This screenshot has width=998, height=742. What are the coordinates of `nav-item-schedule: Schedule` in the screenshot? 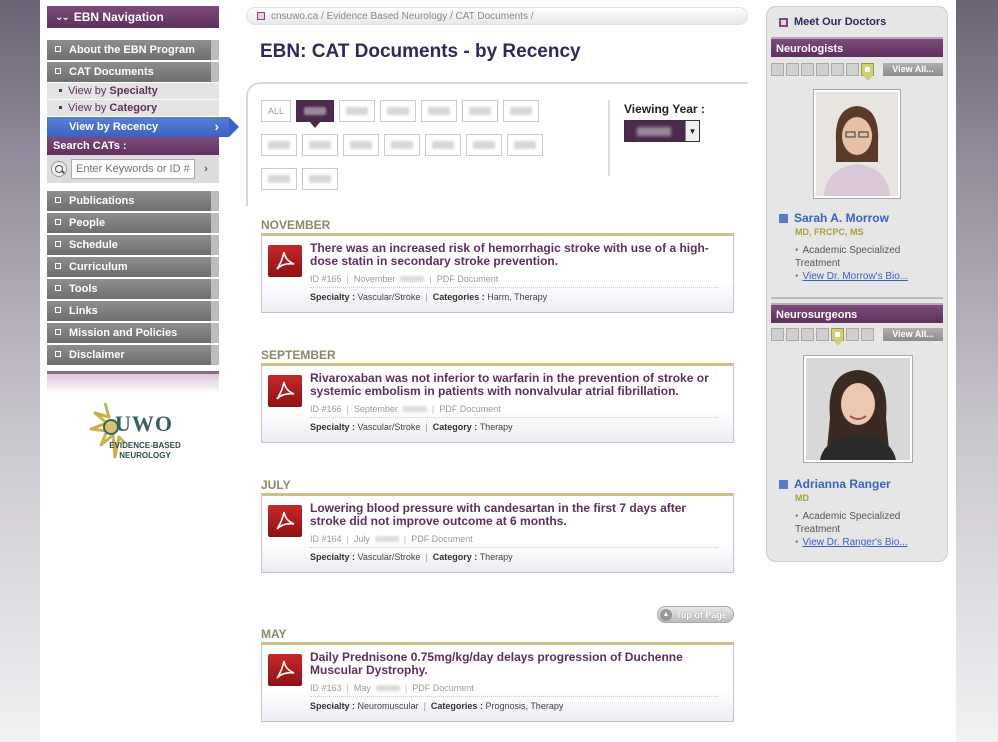 It's located at (133, 245).